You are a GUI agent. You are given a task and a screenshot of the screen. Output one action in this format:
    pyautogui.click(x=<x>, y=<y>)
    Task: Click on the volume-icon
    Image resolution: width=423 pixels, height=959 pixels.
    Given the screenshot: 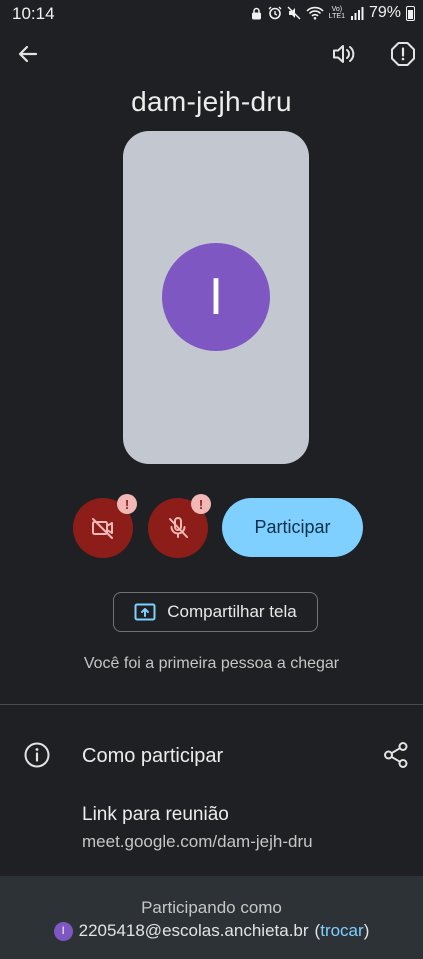 What is the action you would take?
    pyautogui.click(x=344, y=54)
    